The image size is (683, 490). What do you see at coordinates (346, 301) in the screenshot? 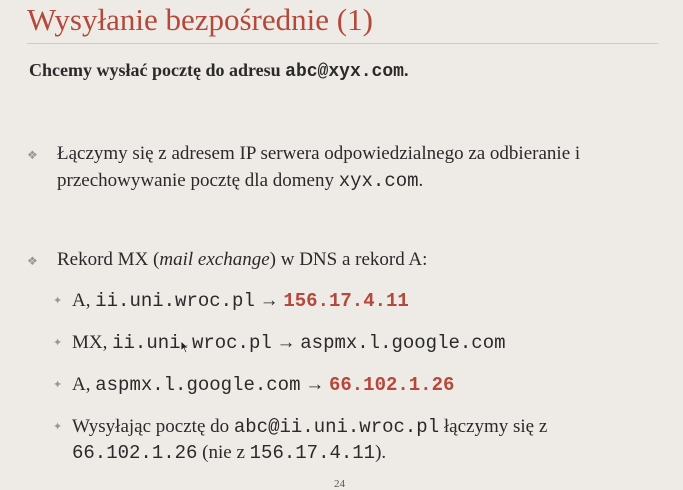
I see `sub-1-ip: 156.17.4.11` at bounding box center [346, 301].